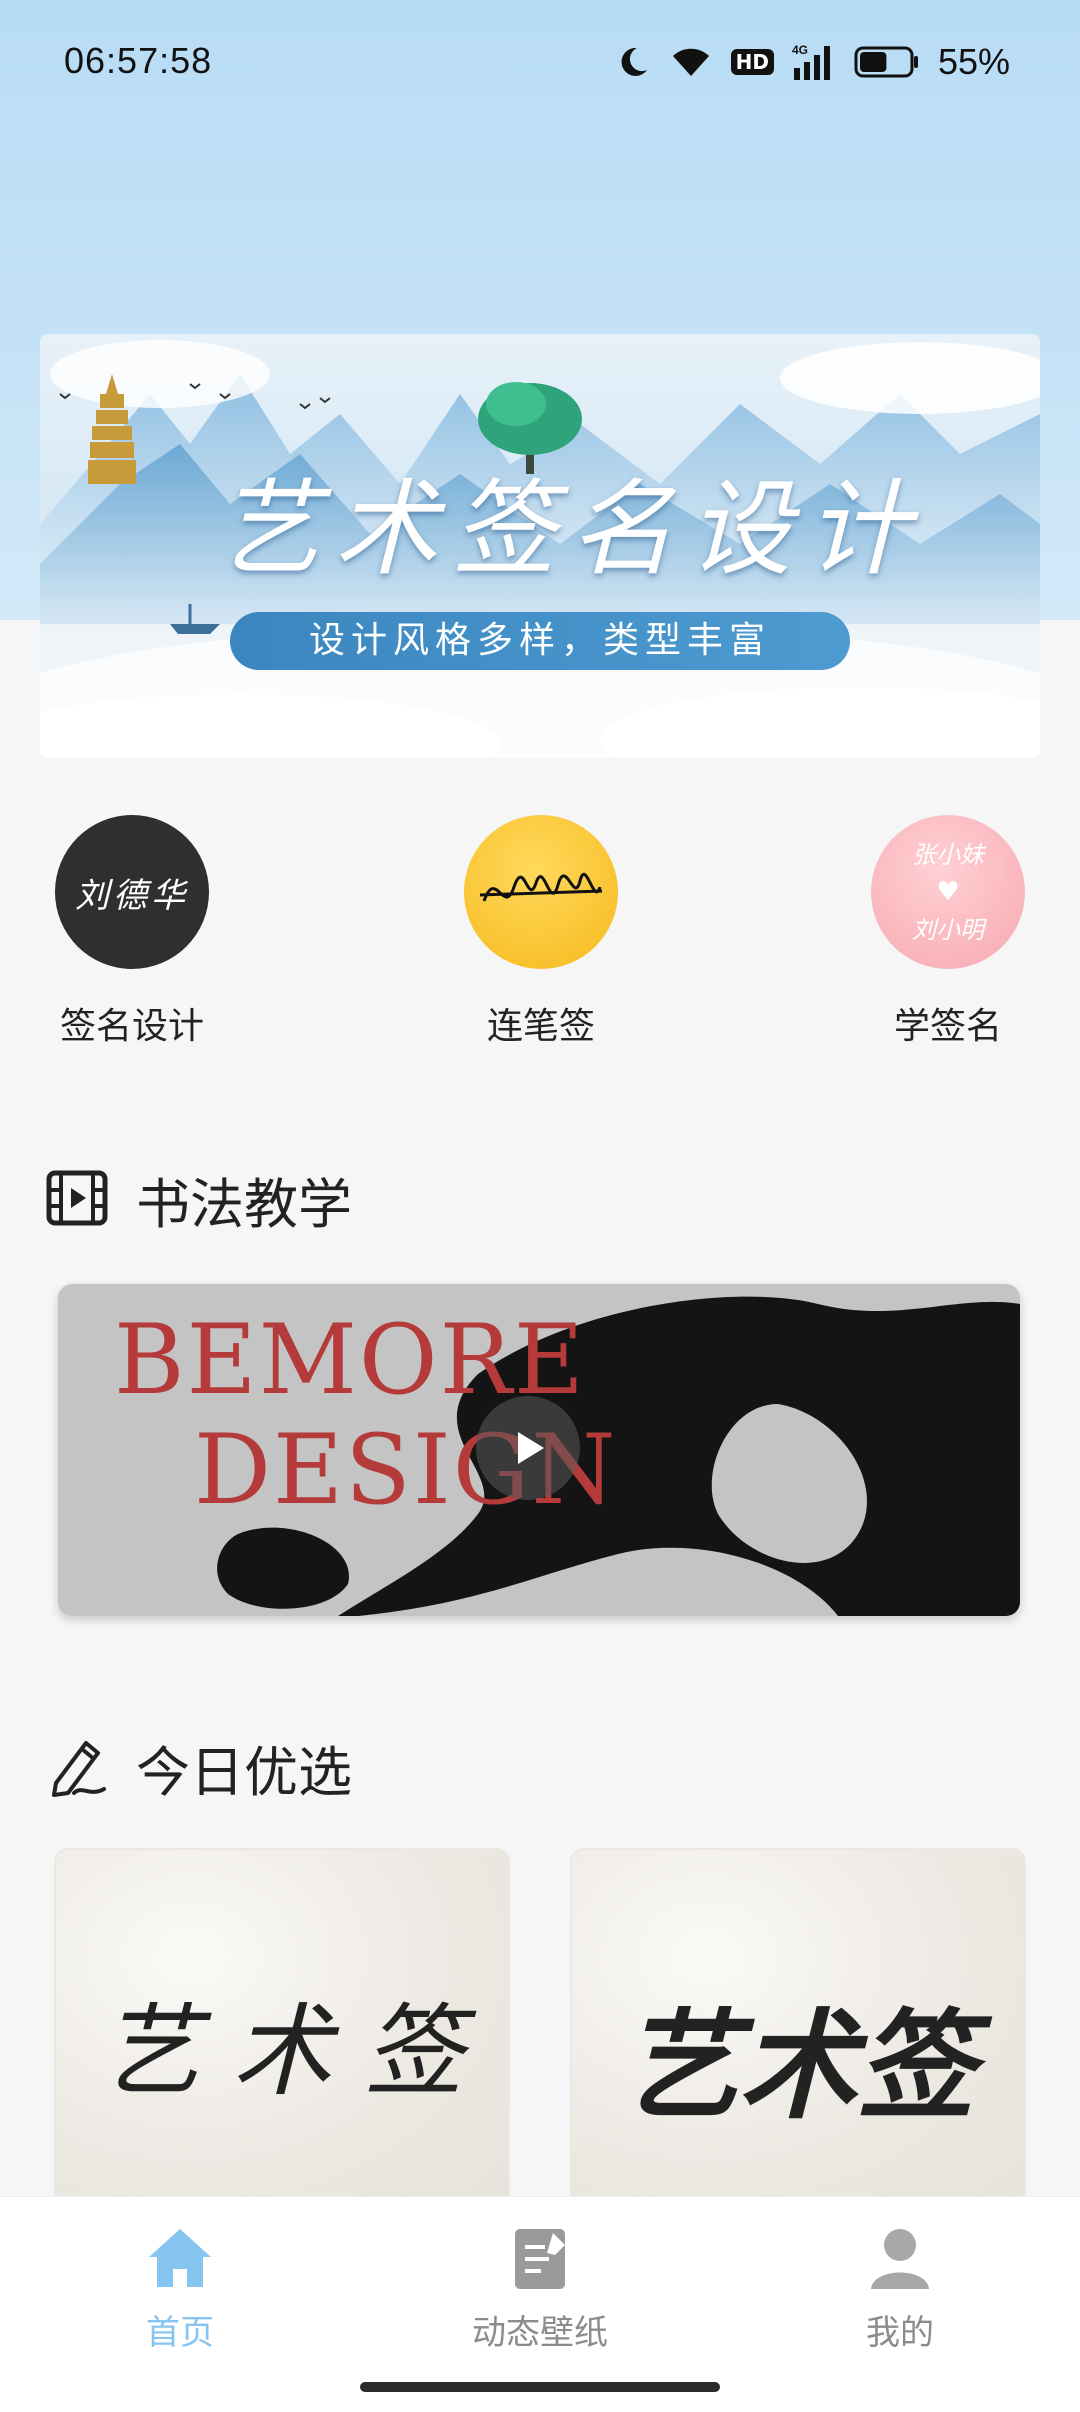 The width and height of the screenshot is (1080, 2412). I want to click on play-button, so click(528, 1448).